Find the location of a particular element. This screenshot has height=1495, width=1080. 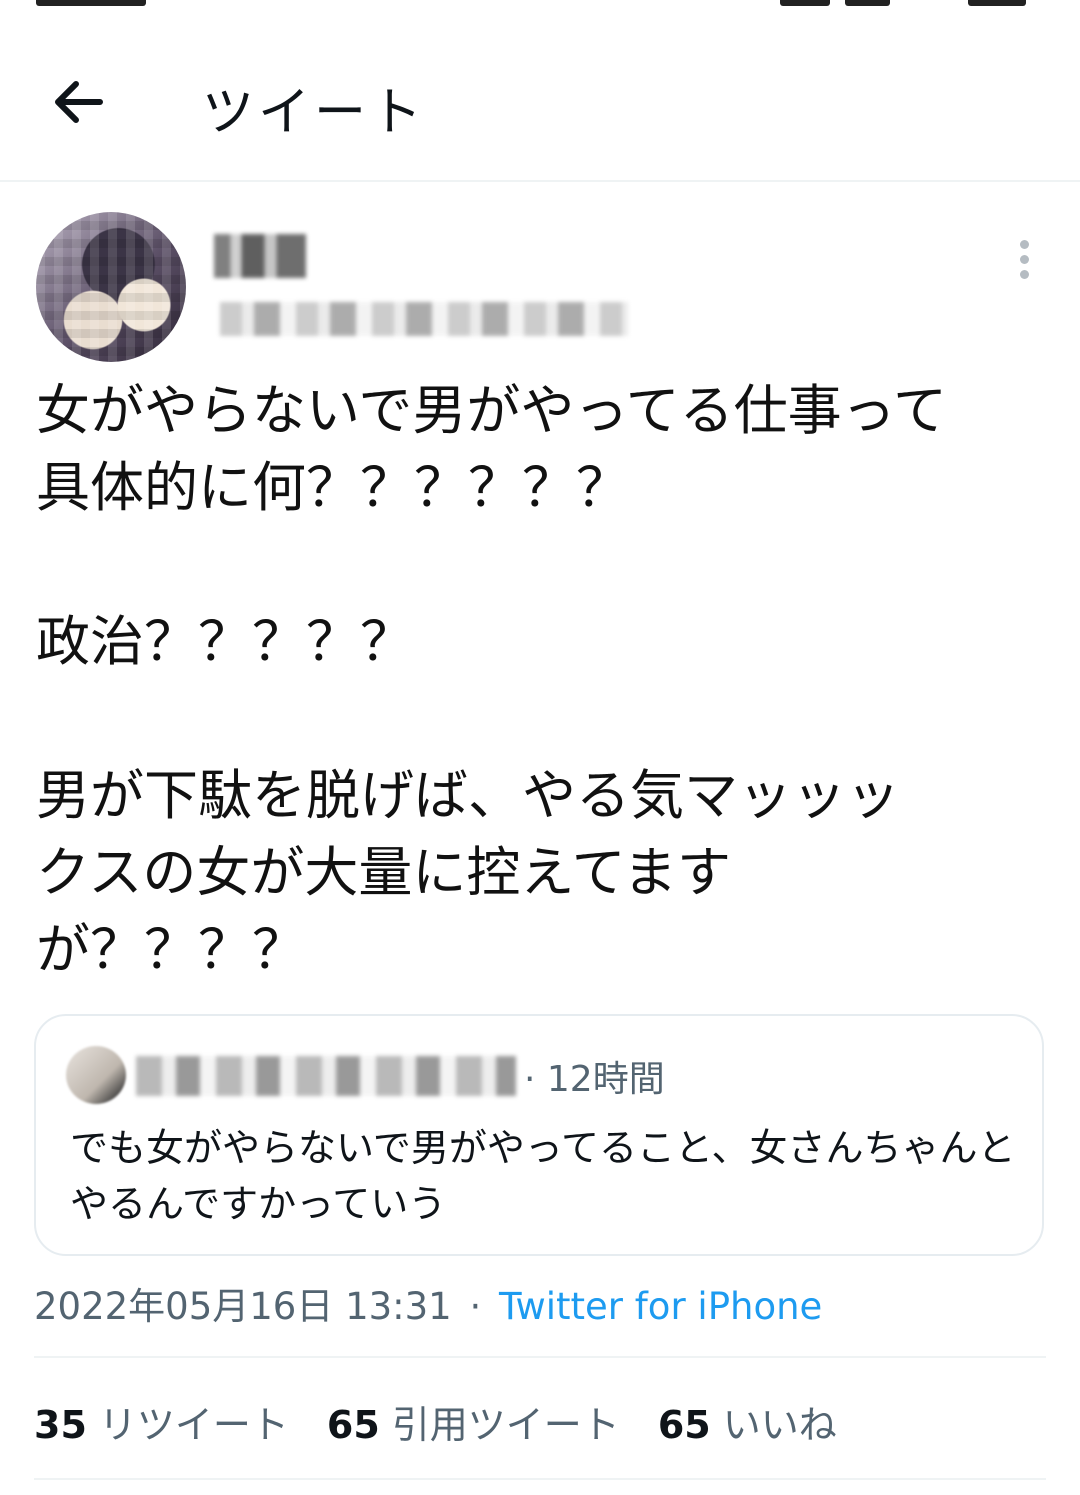

username-redacted is located at coordinates (424, 319).